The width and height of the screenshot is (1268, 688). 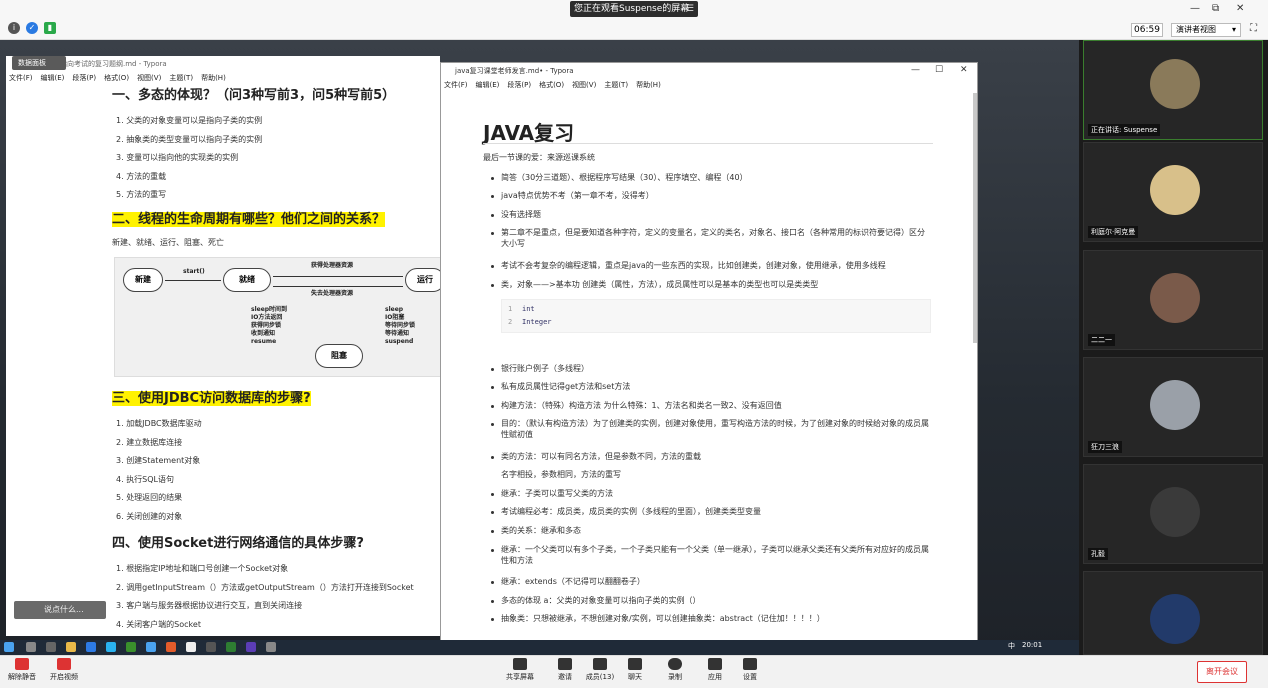 What do you see at coordinates (39, 63) in the screenshot?
I see `data-panel-button: 数据面板` at bounding box center [39, 63].